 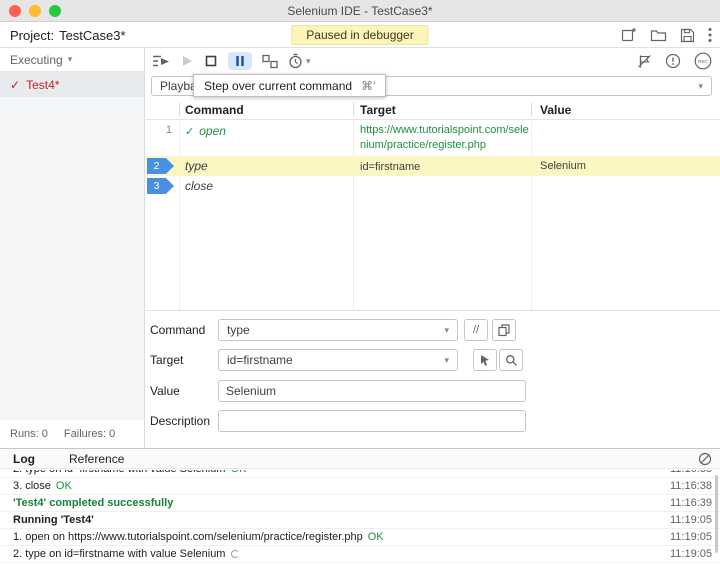 What do you see at coordinates (32, 35) in the screenshot?
I see `project-label: Project:` at bounding box center [32, 35].